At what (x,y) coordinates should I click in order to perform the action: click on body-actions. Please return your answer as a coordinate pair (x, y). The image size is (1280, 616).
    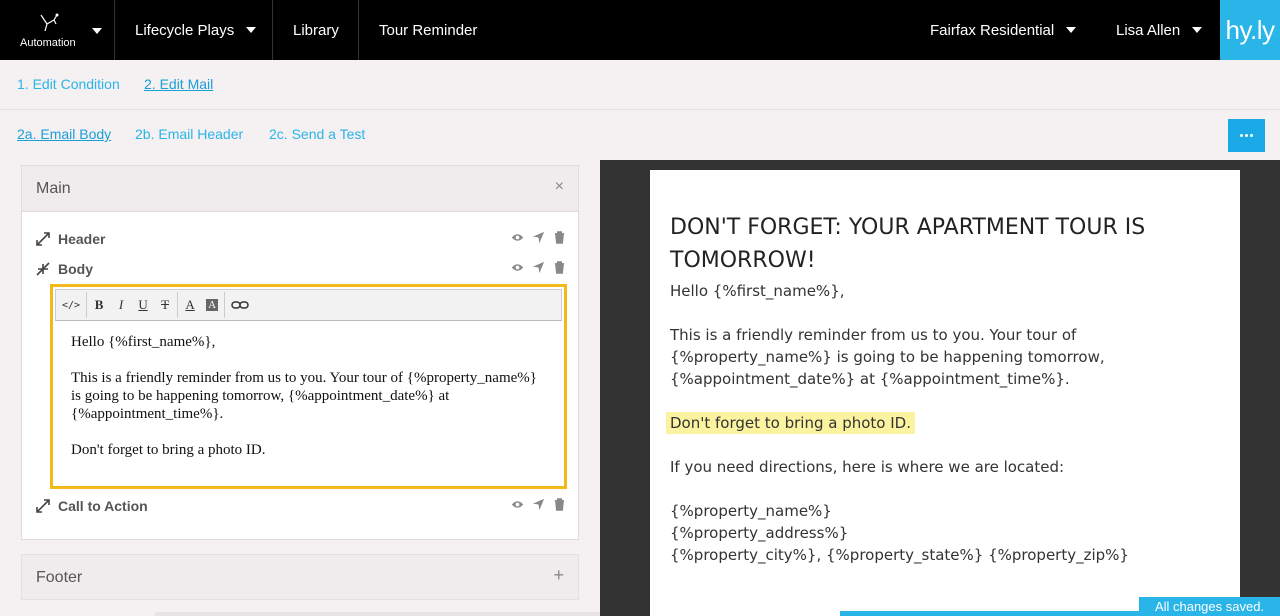
    Looking at the image, I should click on (538, 267).